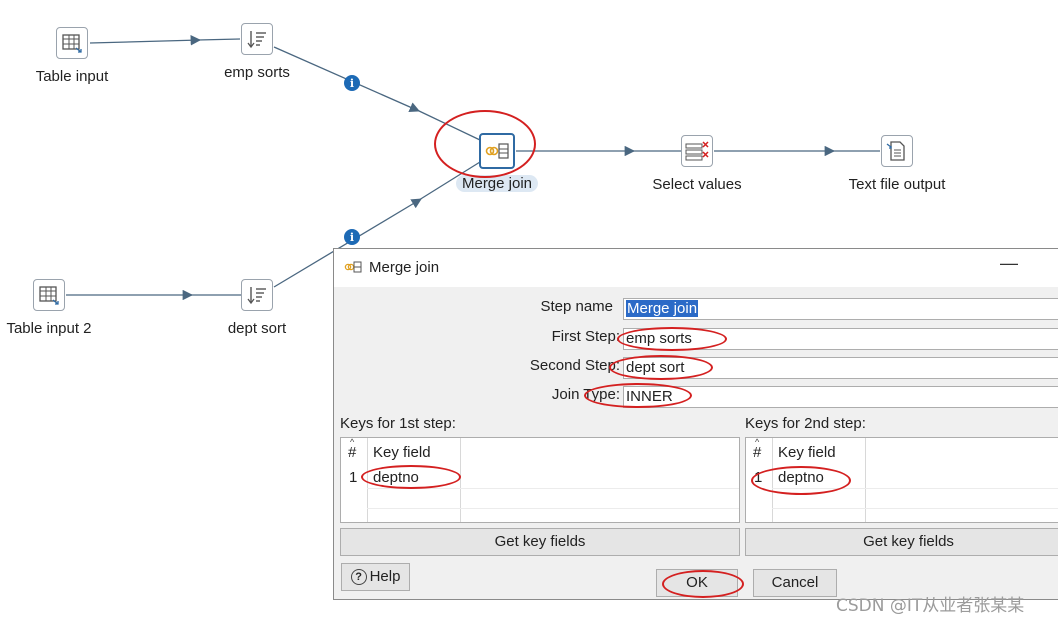  Describe the element at coordinates (805, 423) in the screenshot. I see `keys-2nd-step-label: Keys for 2nd step:` at that location.